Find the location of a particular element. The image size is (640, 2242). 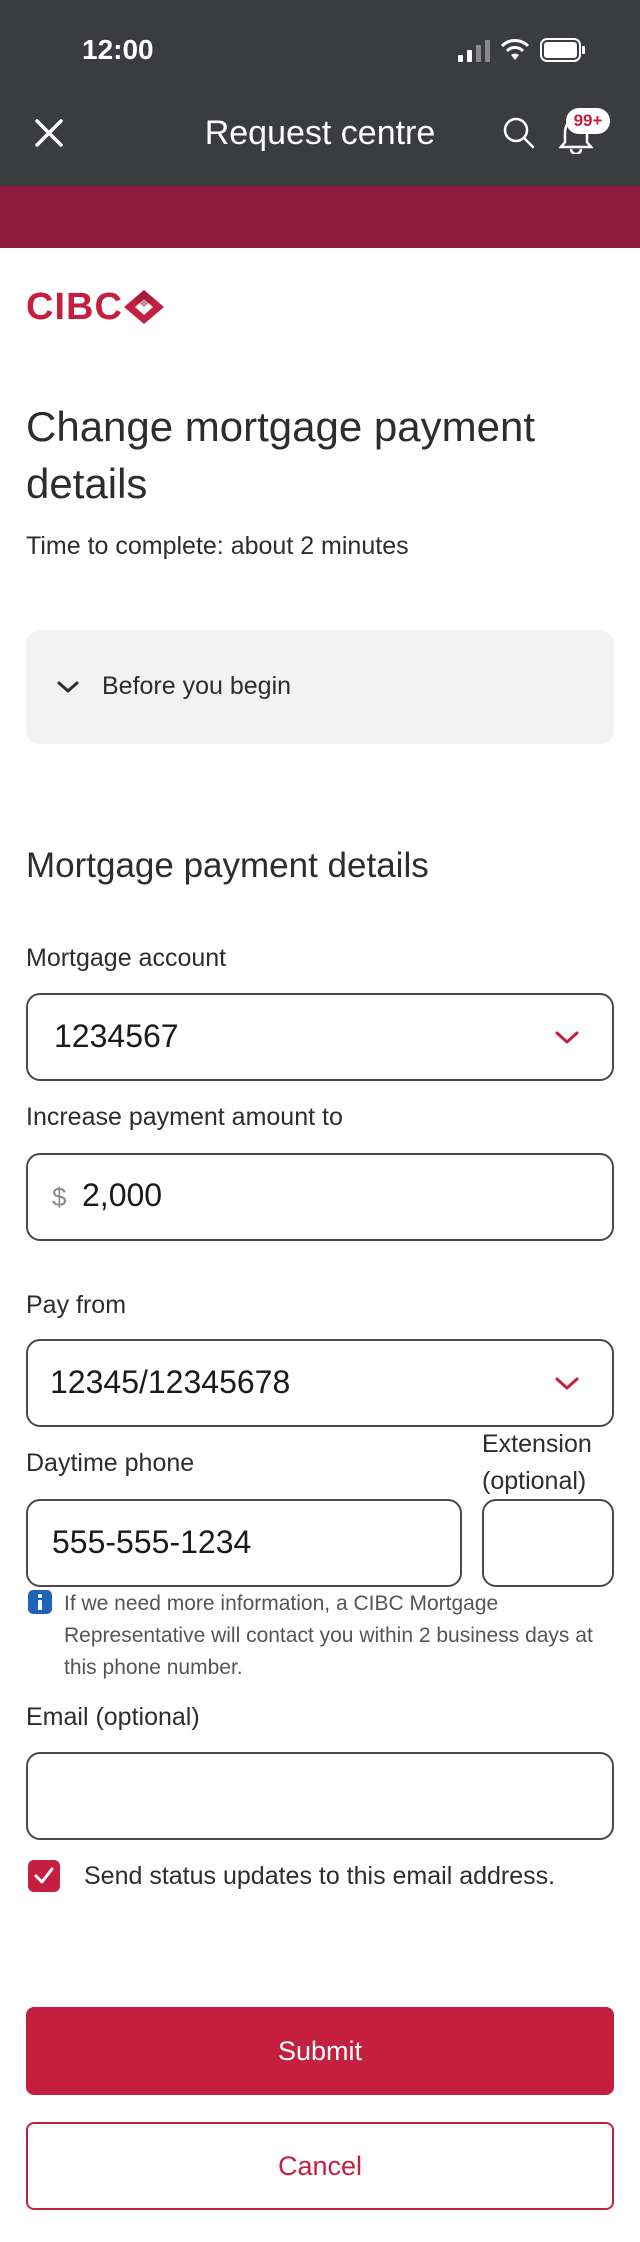

info-icon is located at coordinates (40, 1602).